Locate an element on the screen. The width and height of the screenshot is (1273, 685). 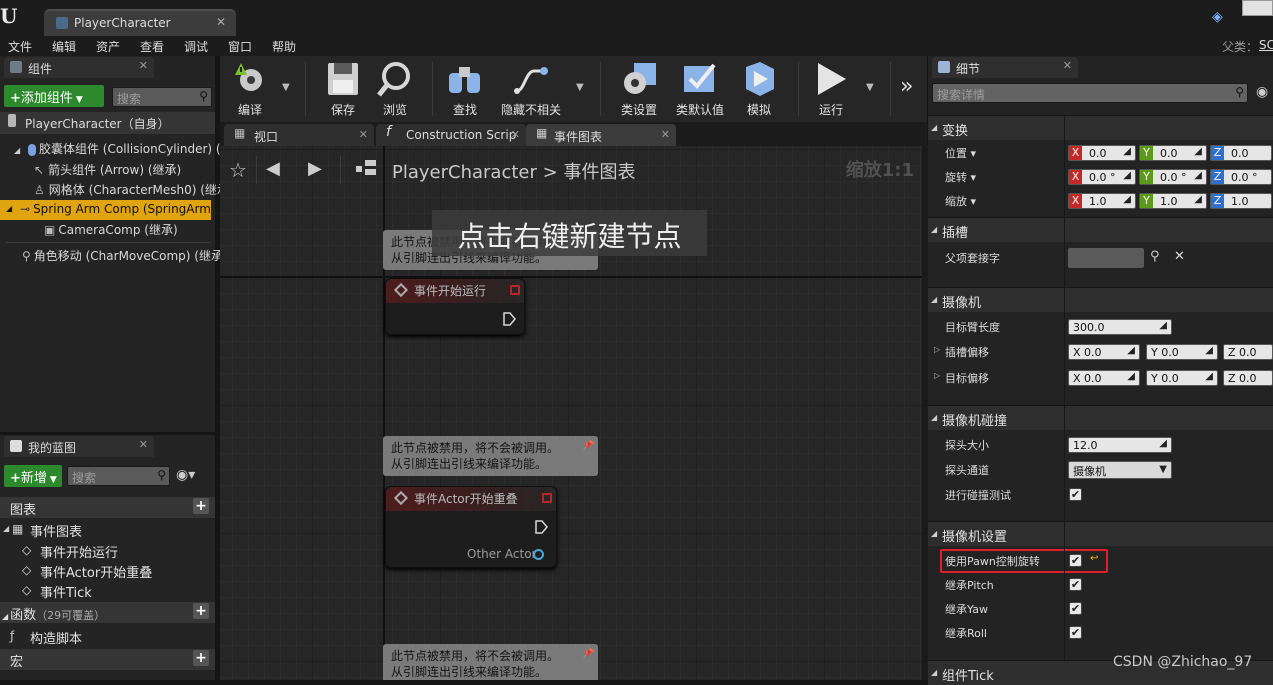
component-item-movement: ⚲ 角色移动 (CharMoveComp) (继承 is located at coordinates (122, 256).